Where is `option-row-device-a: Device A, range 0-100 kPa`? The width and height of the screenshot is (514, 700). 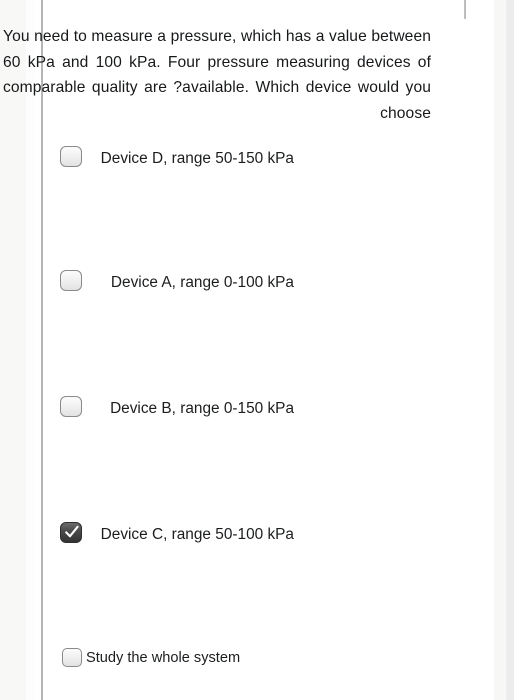 option-row-device-a: Device A, range 0-100 kPa is located at coordinates (177, 282).